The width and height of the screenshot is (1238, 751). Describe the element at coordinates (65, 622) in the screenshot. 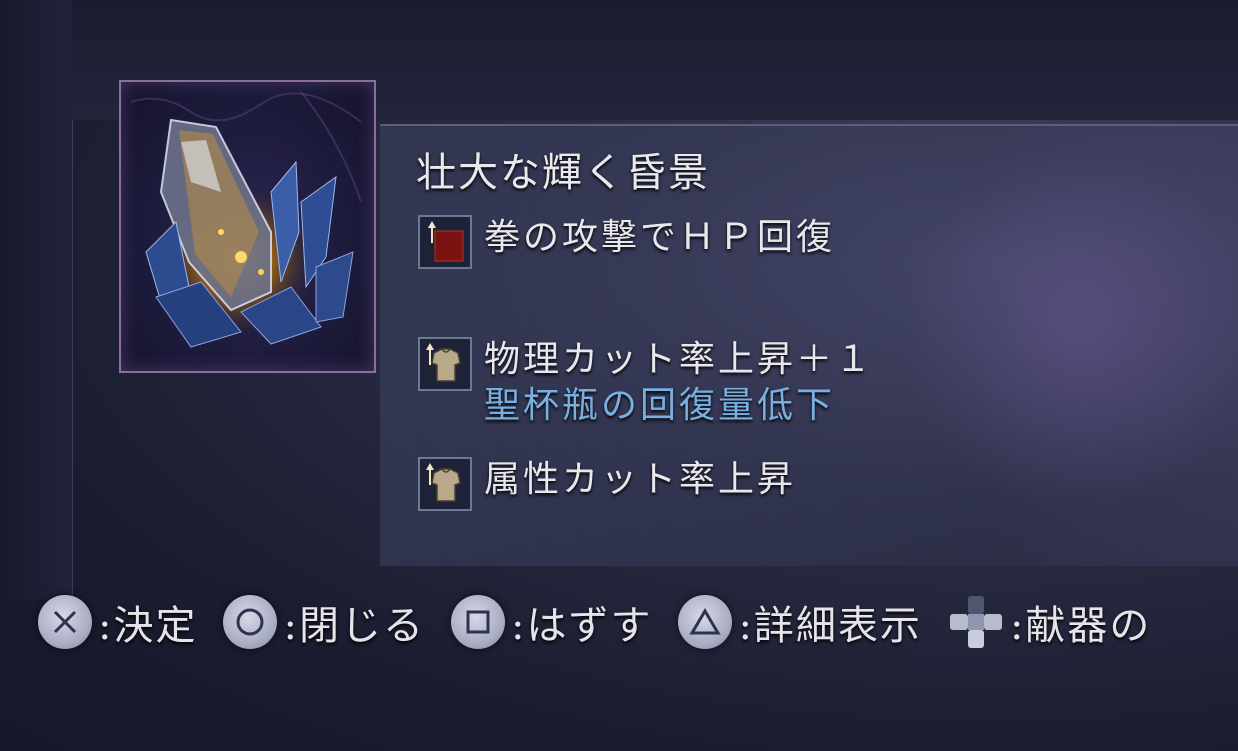

I see `cross-button-icon` at that location.